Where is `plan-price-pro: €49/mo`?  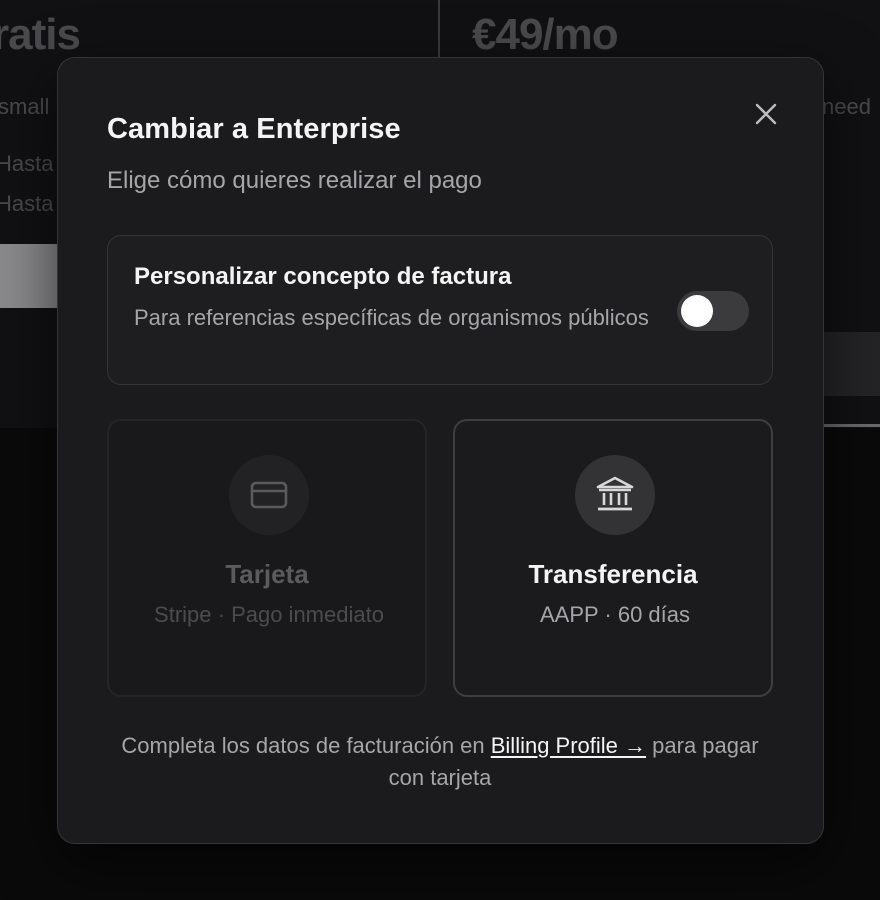 plan-price-pro: €49/mo is located at coordinates (545, 34).